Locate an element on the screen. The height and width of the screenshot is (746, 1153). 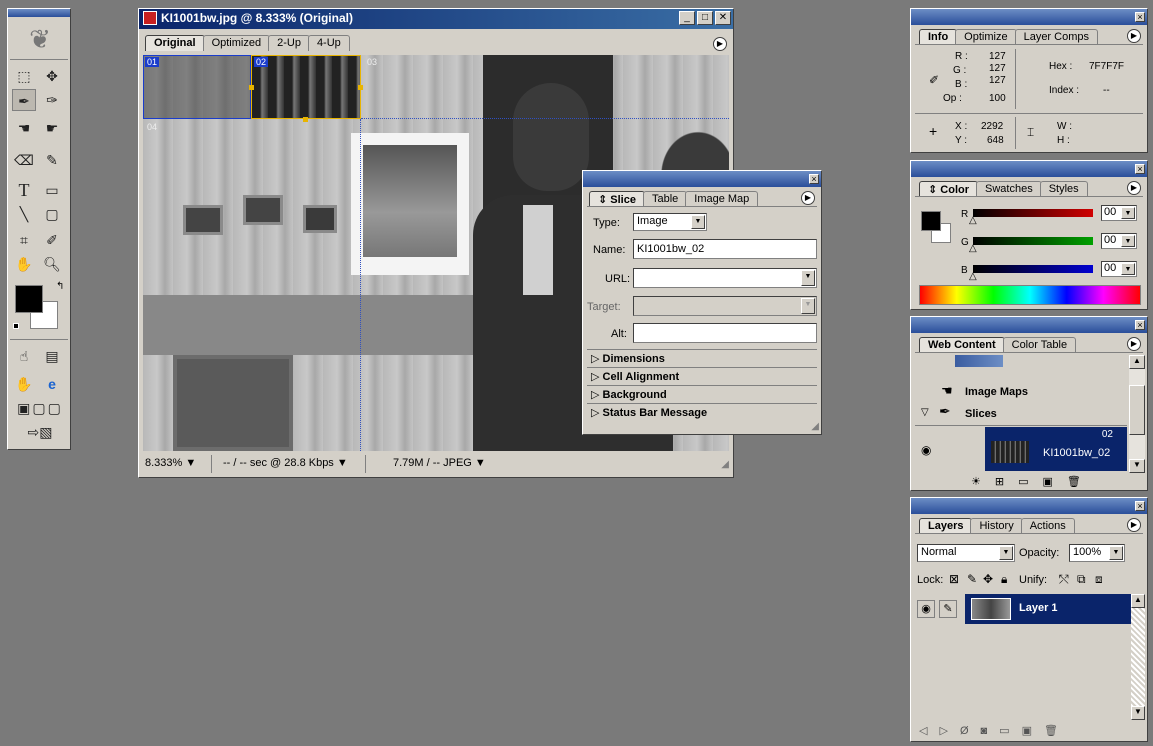
tab-2-up: 2-Up is located at coordinates (289, 43).